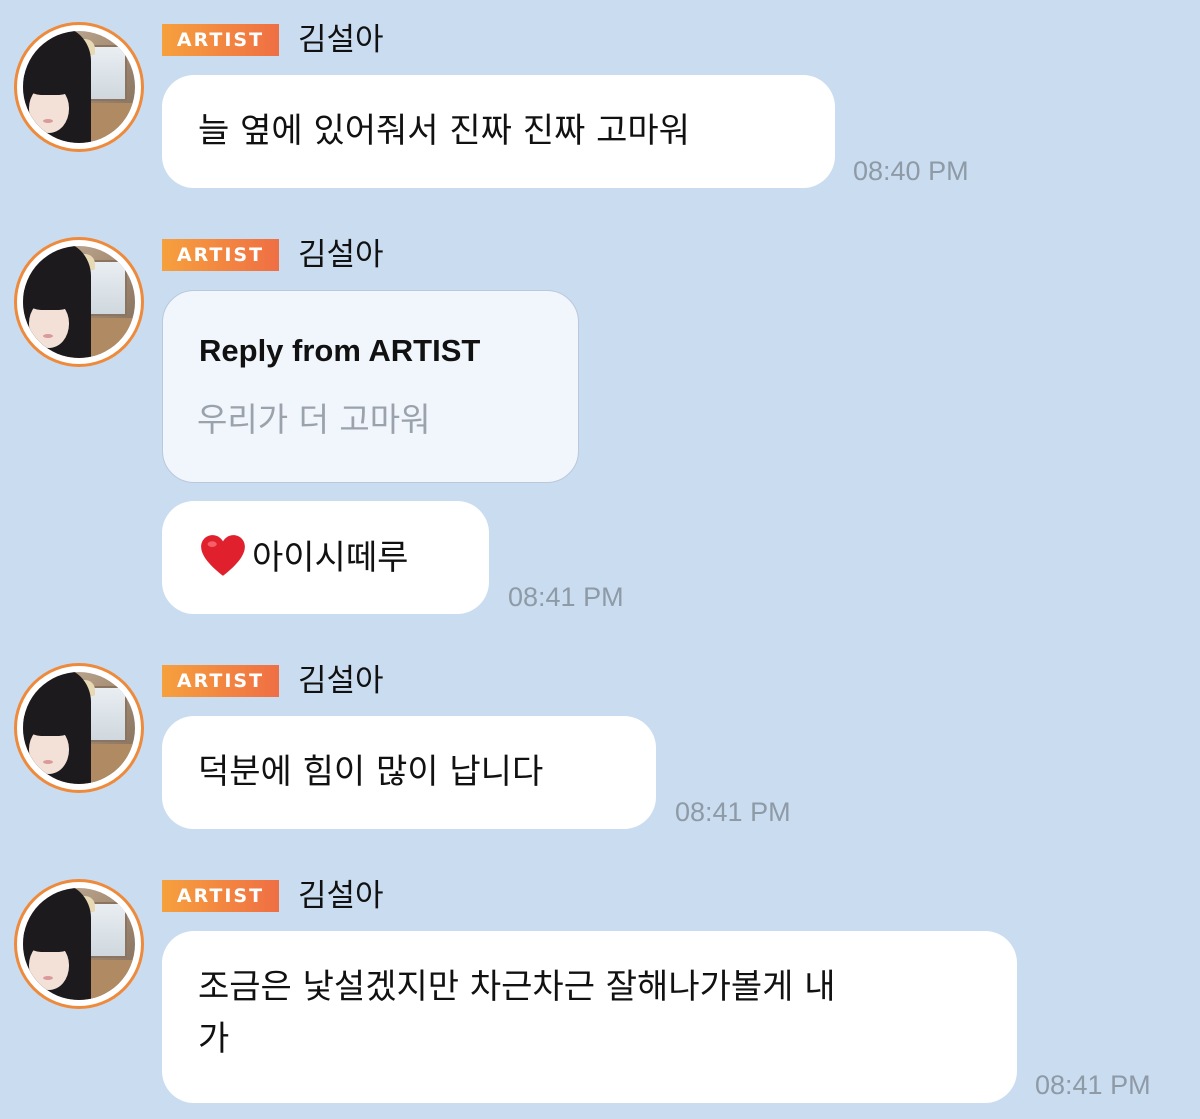 The width and height of the screenshot is (1200, 1119). I want to click on message-timestamp: 08:40 PM, so click(911, 171).